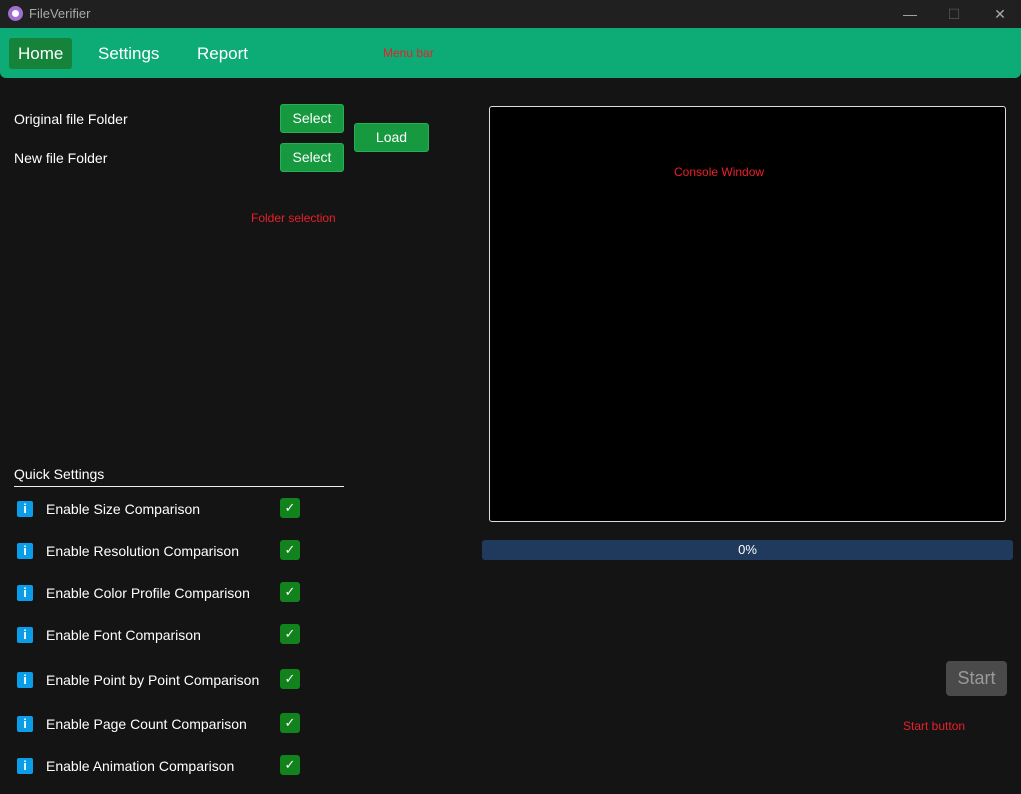 The height and width of the screenshot is (794, 1021). I want to click on quick-setting-label: Enable Font Comparison, so click(123, 635).